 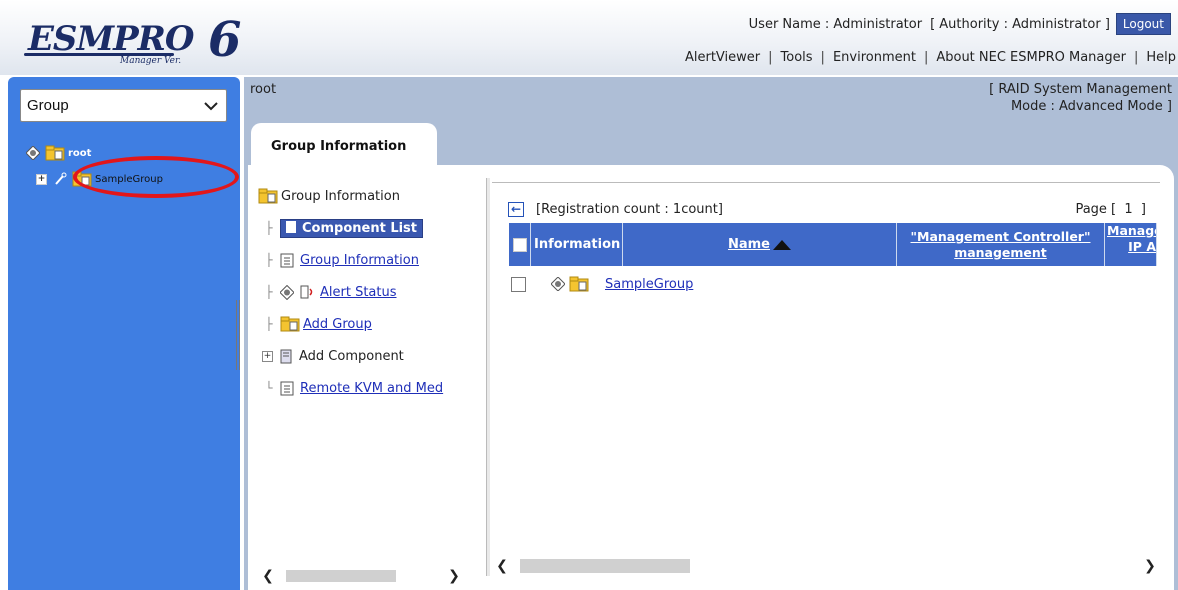 I want to click on tab-group-information: Group Information, so click(x=344, y=146).